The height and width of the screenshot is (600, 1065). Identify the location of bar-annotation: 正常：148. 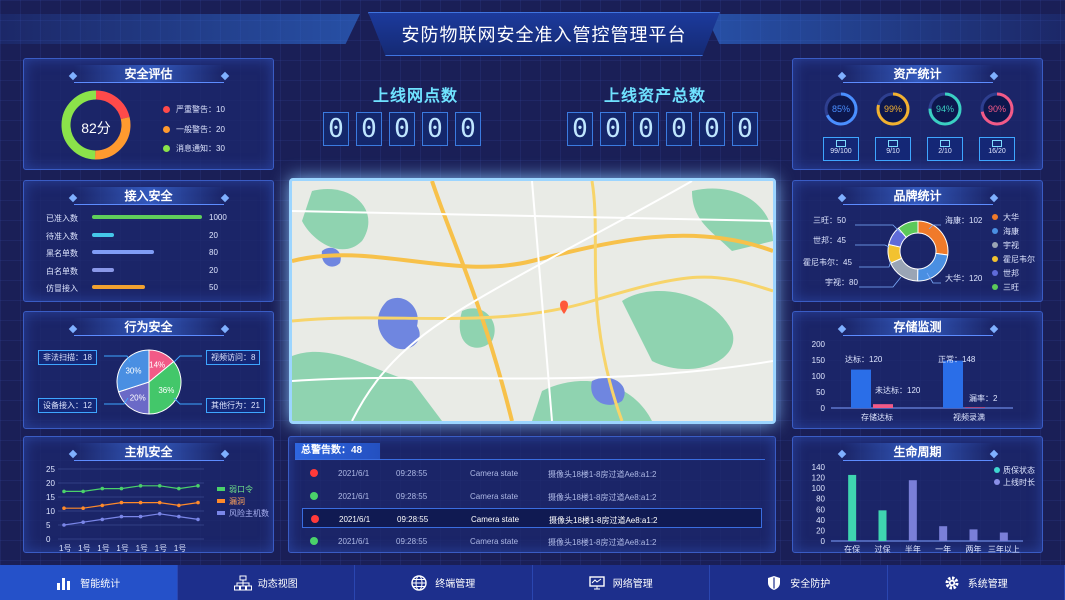
(957, 359).